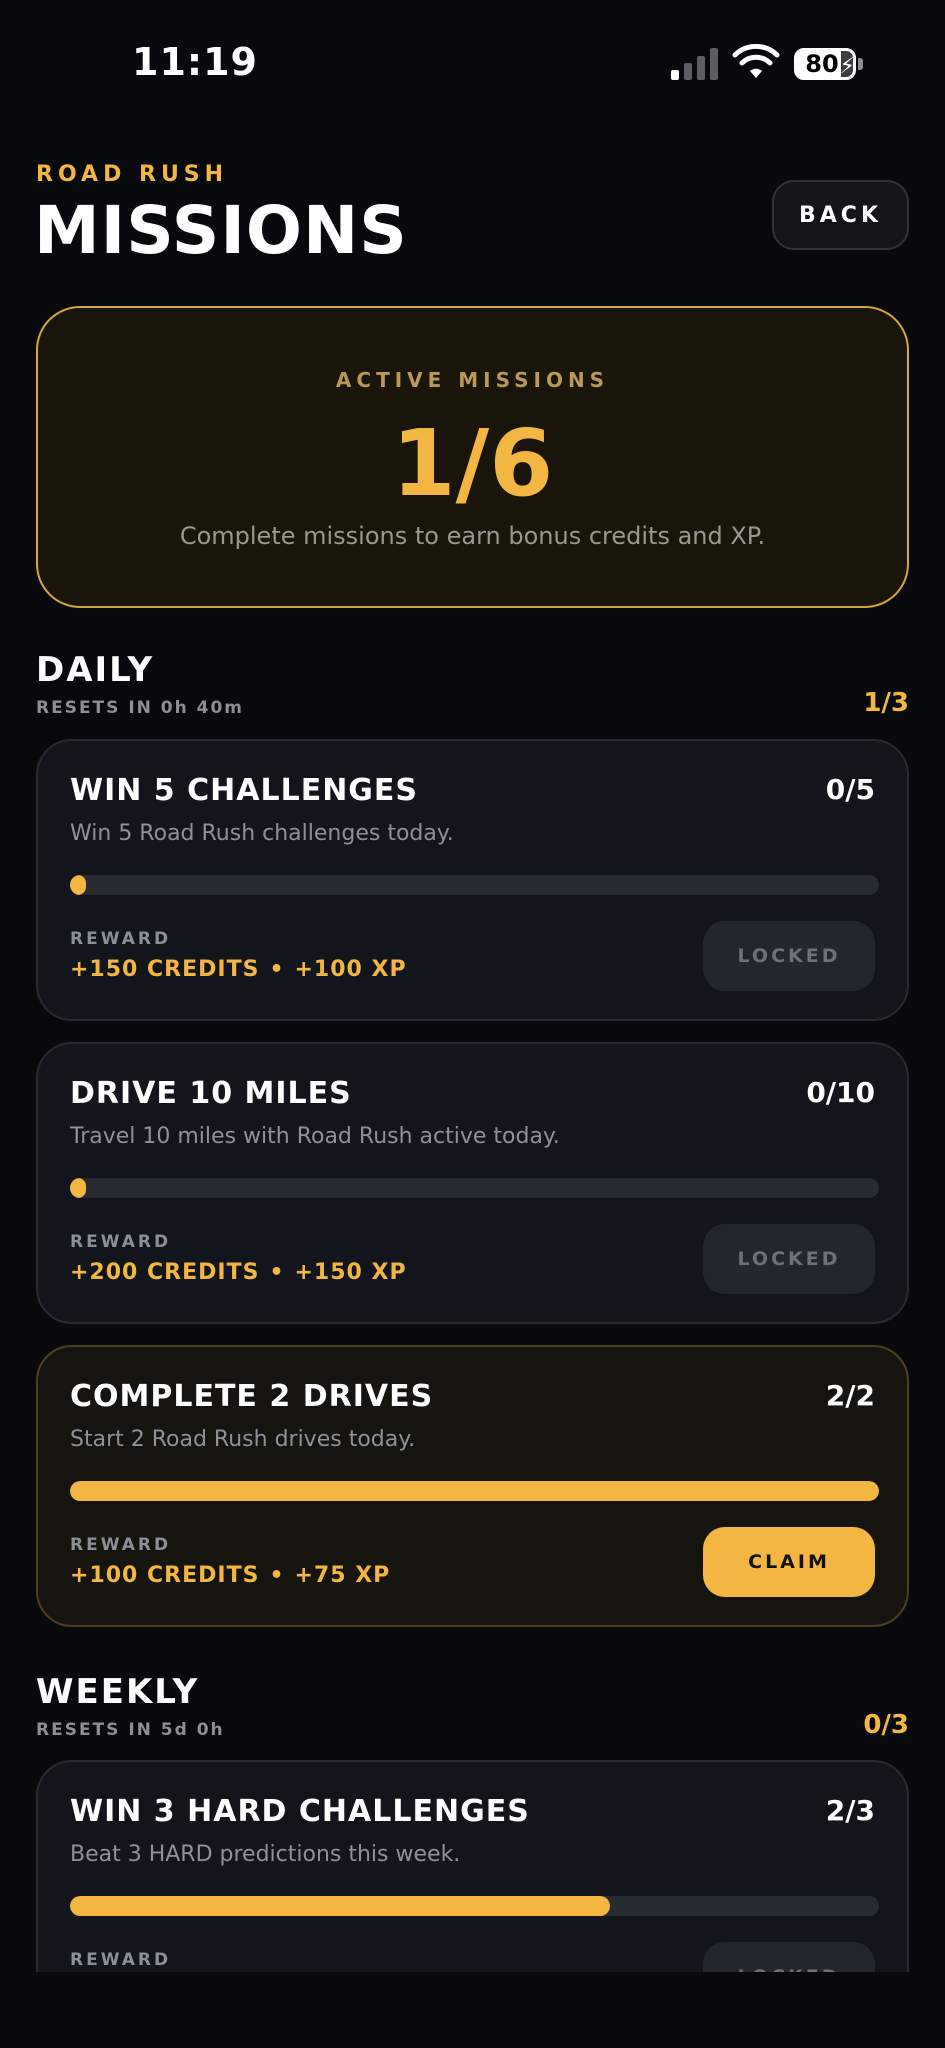  What do you see at coordinates (165, 1272) in the screenshot?
I see `reward-credits: +200 CREDITS` at bounding box center [165, 1272].